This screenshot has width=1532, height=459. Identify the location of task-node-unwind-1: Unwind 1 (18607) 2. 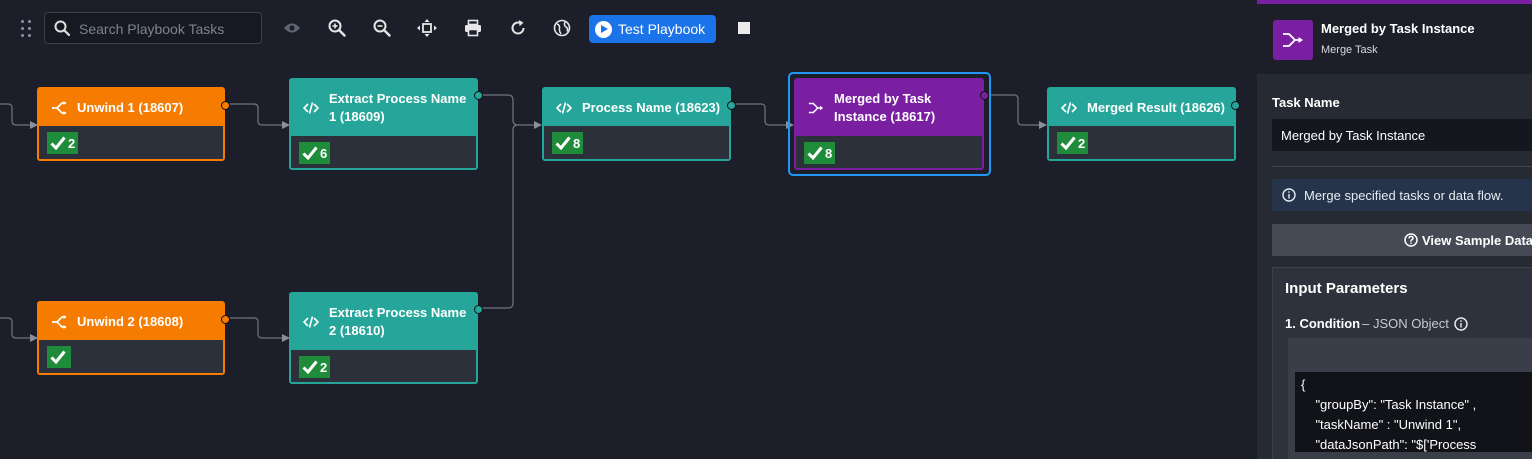
(133, 124).